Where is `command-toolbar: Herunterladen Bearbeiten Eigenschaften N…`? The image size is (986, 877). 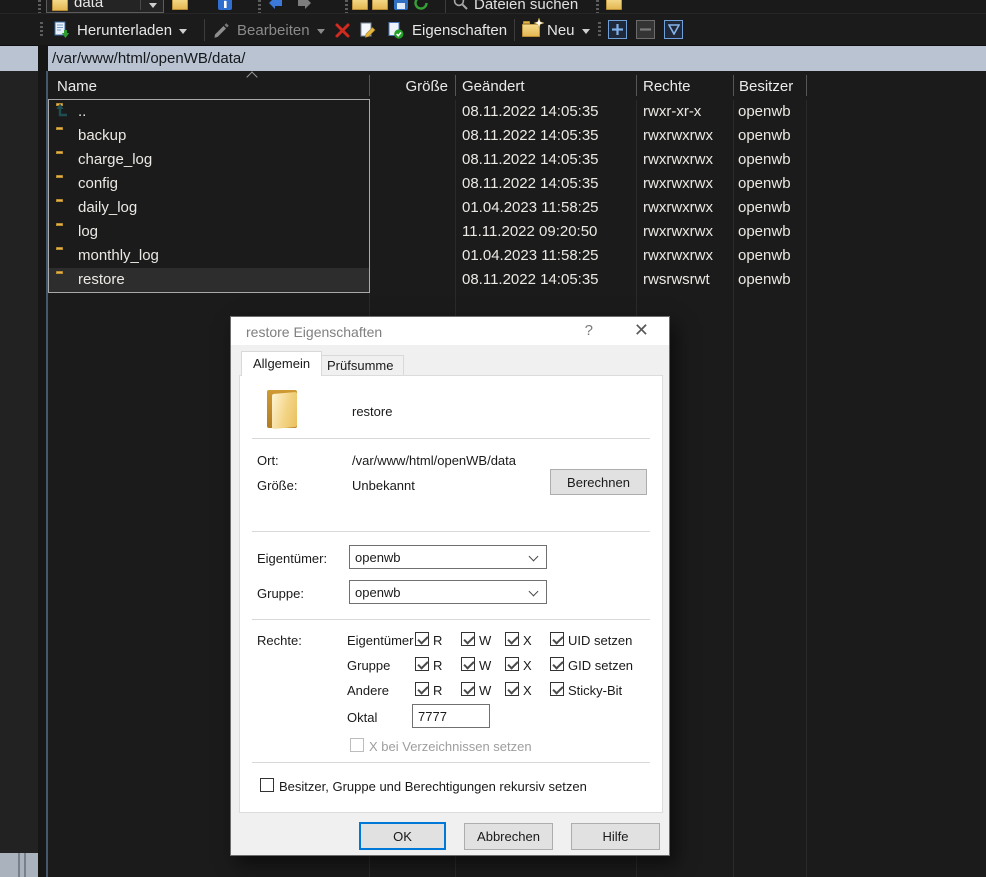
command-toolbar: Herunterladen Bearbeiten Eigenschaften N… is located at coordinates (493, 29).